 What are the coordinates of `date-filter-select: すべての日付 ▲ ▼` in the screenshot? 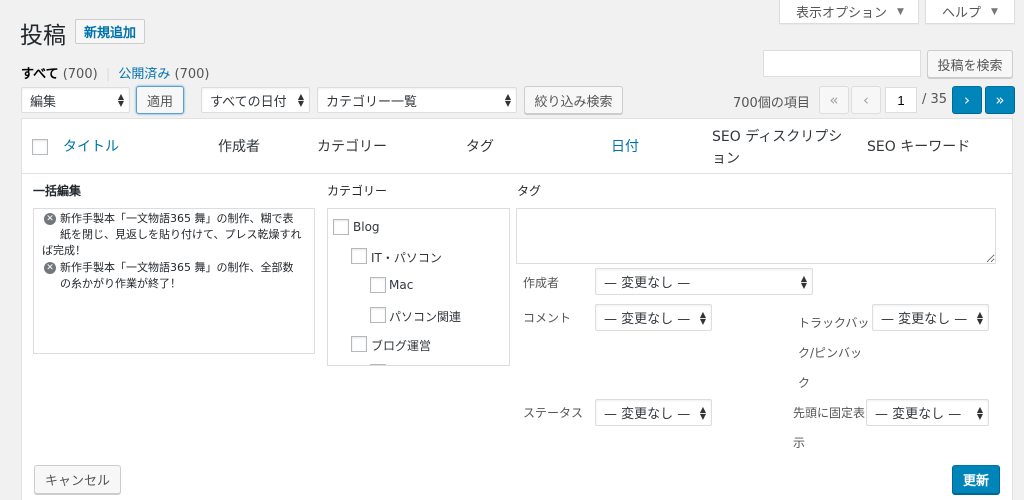 It's located at (255, 100).